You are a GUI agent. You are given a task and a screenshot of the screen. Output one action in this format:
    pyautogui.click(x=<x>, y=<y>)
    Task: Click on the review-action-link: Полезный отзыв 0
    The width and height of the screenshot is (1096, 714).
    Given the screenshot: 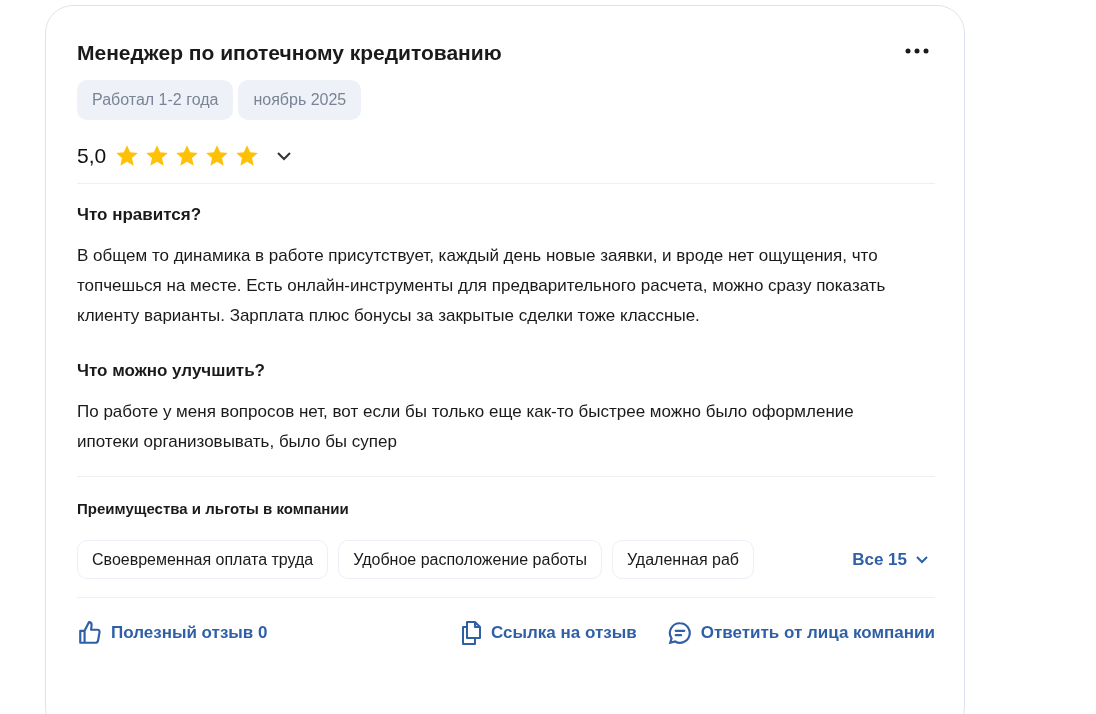 What is the action you would take?
    pyautogui.click(x=172, y=633)
    